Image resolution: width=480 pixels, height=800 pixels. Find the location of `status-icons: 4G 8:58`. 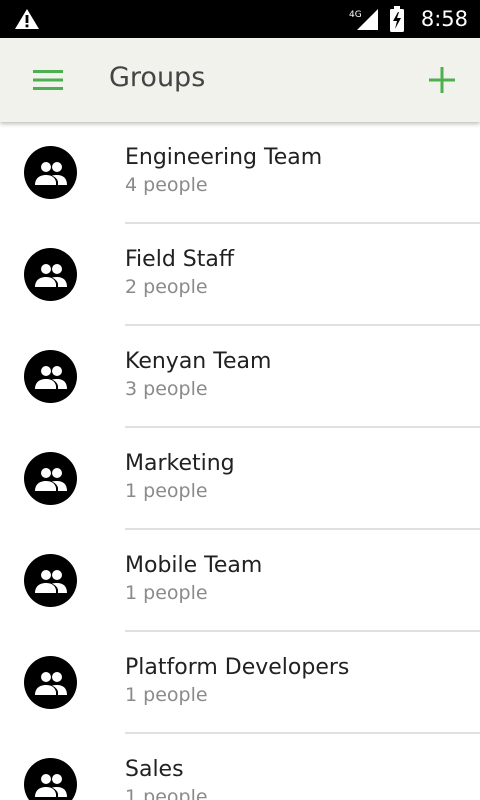

status-icons: 4G 8:58 is located at coordinates (408, 19).